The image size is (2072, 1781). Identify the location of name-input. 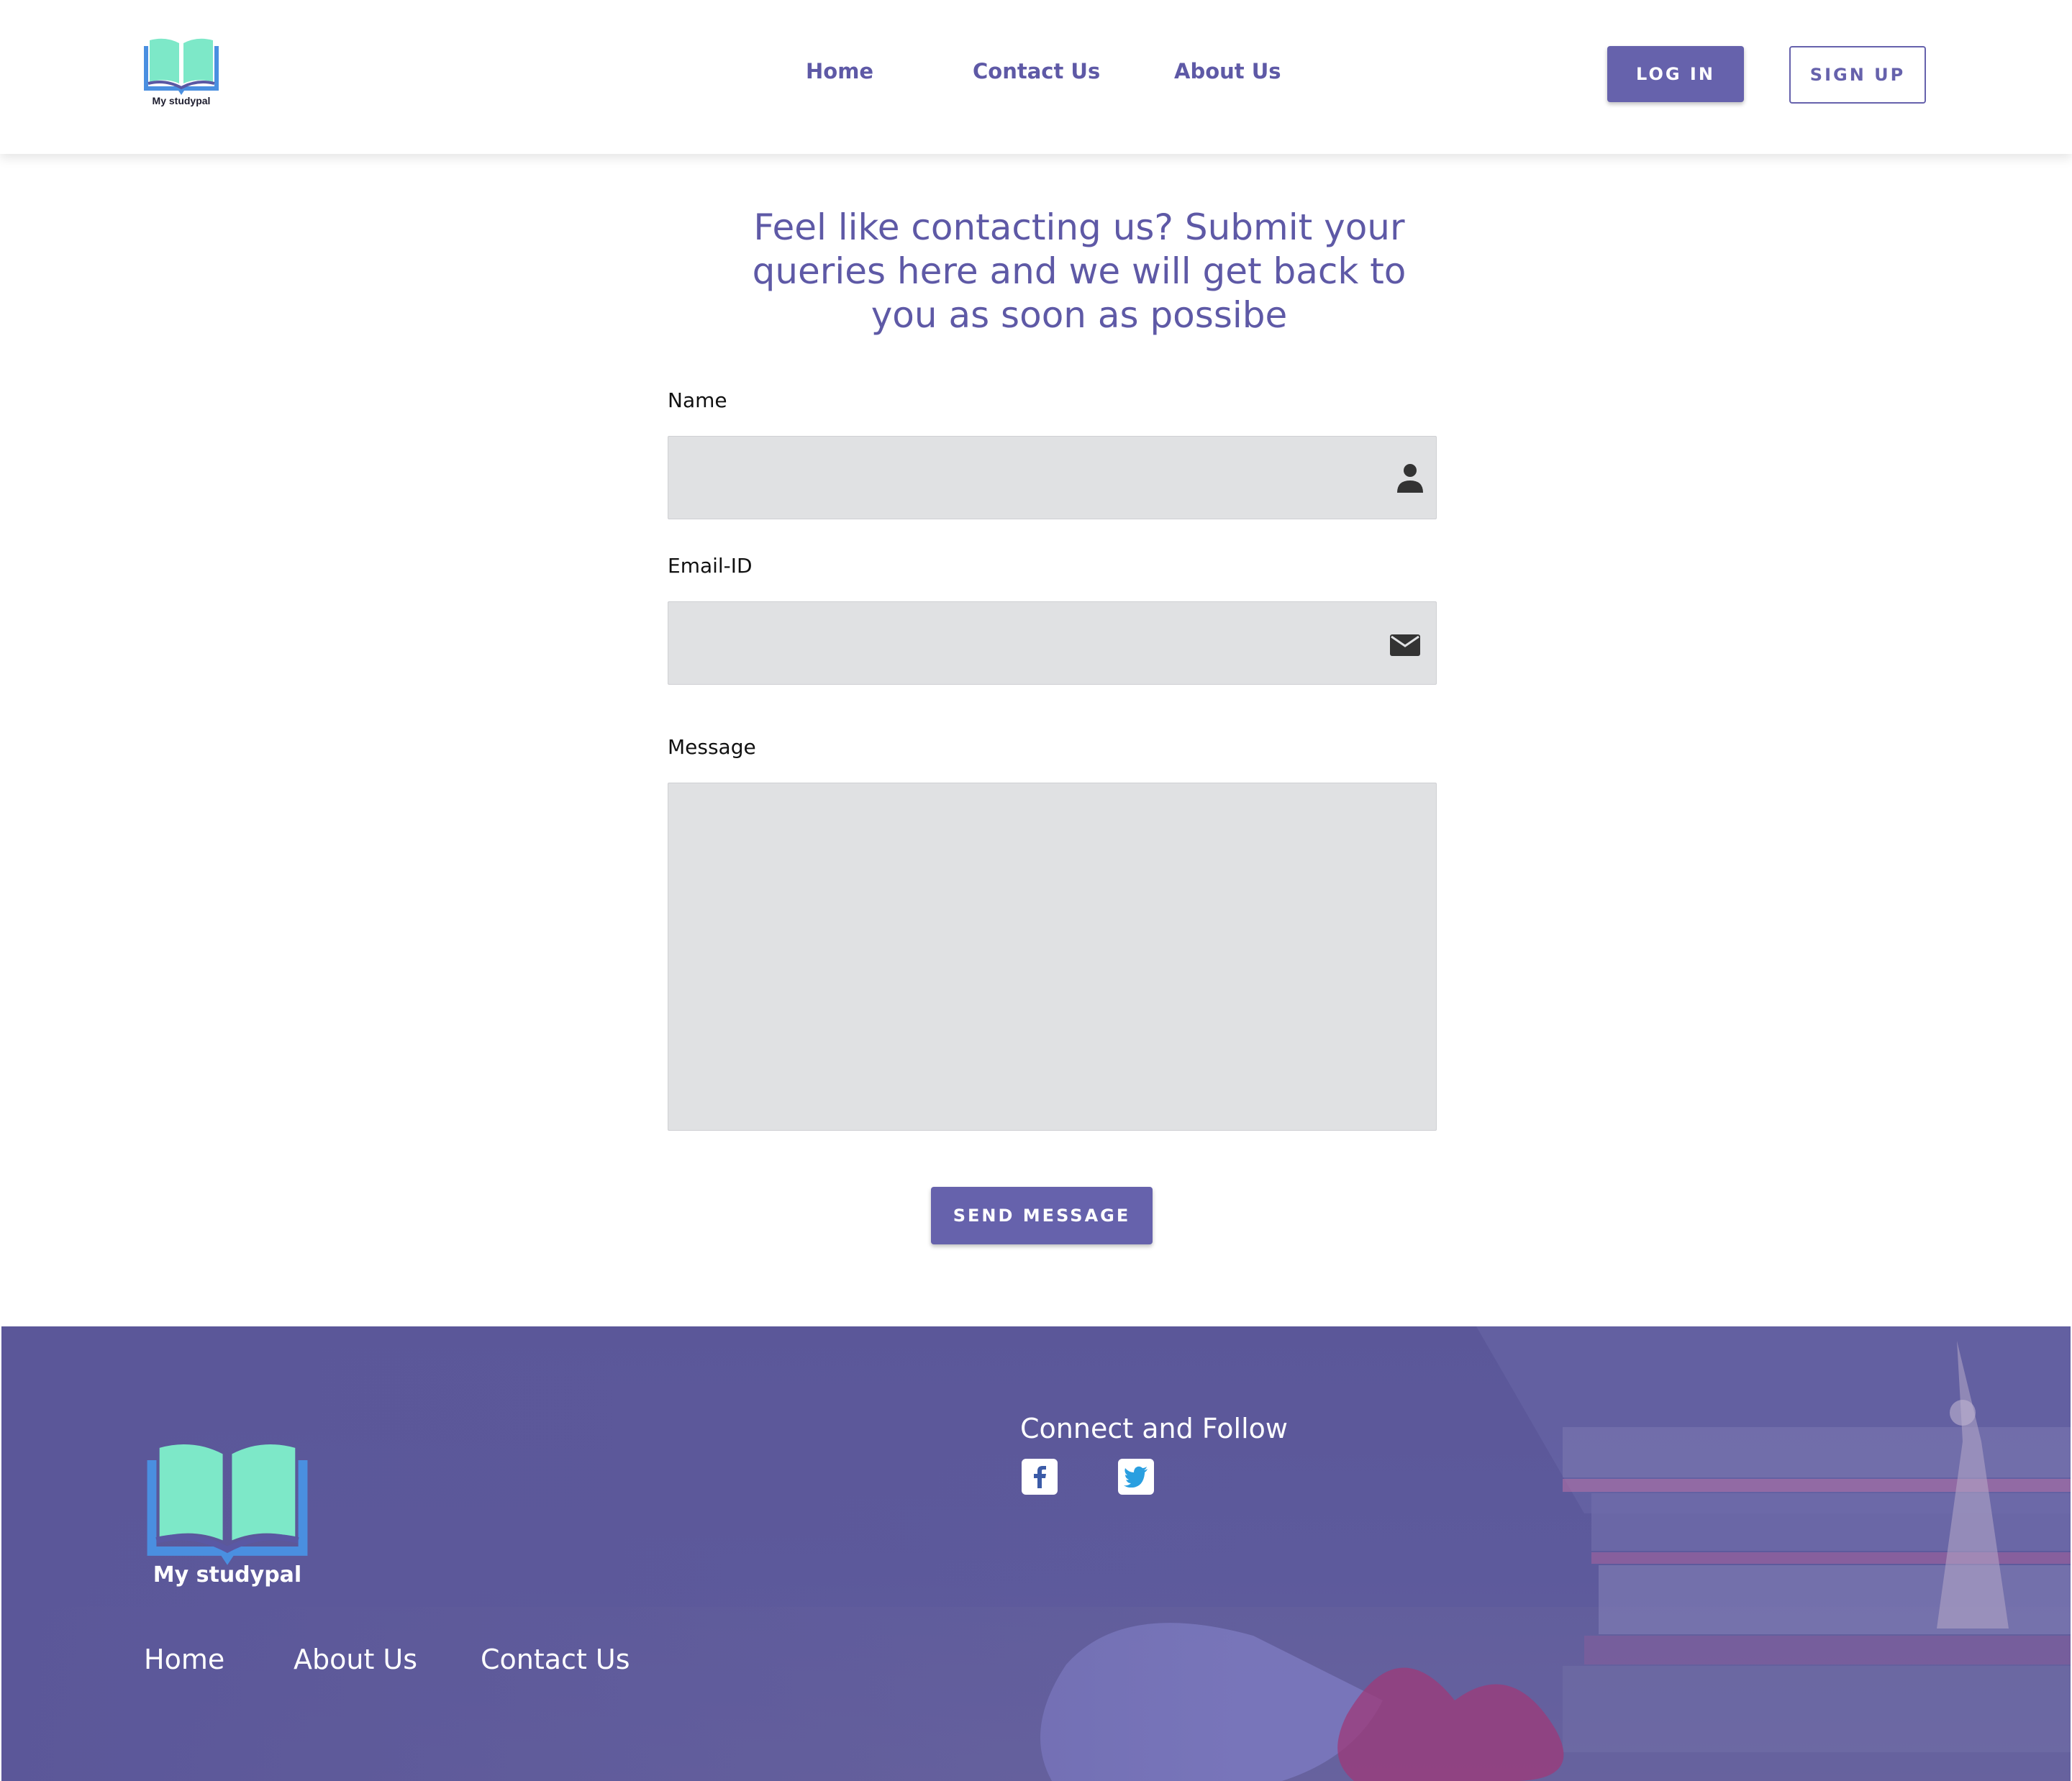
(1052, 478).